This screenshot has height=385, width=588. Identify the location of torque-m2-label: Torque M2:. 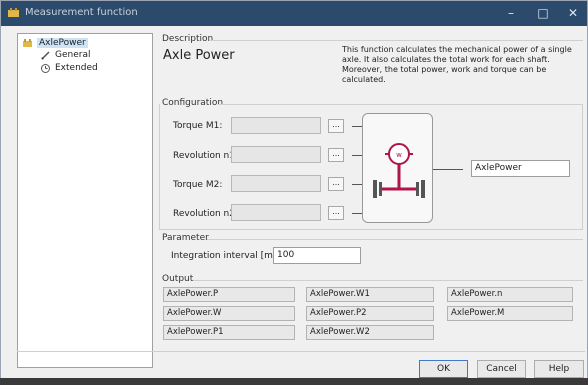
(198, 185).